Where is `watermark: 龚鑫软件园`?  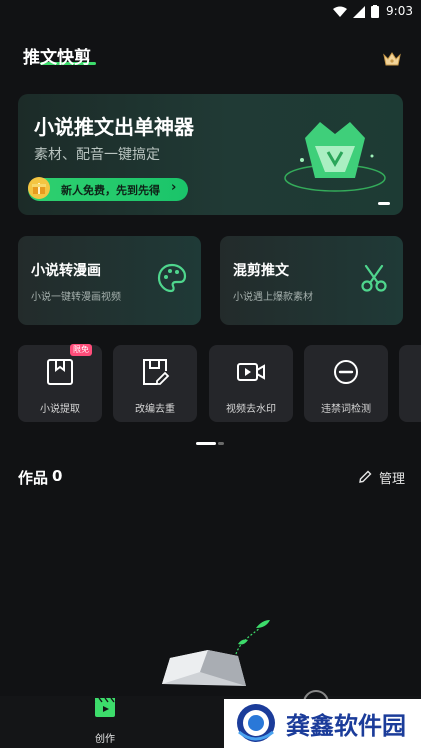
watermark: 龚鑫软件园 is located at coordinates (322, 723).